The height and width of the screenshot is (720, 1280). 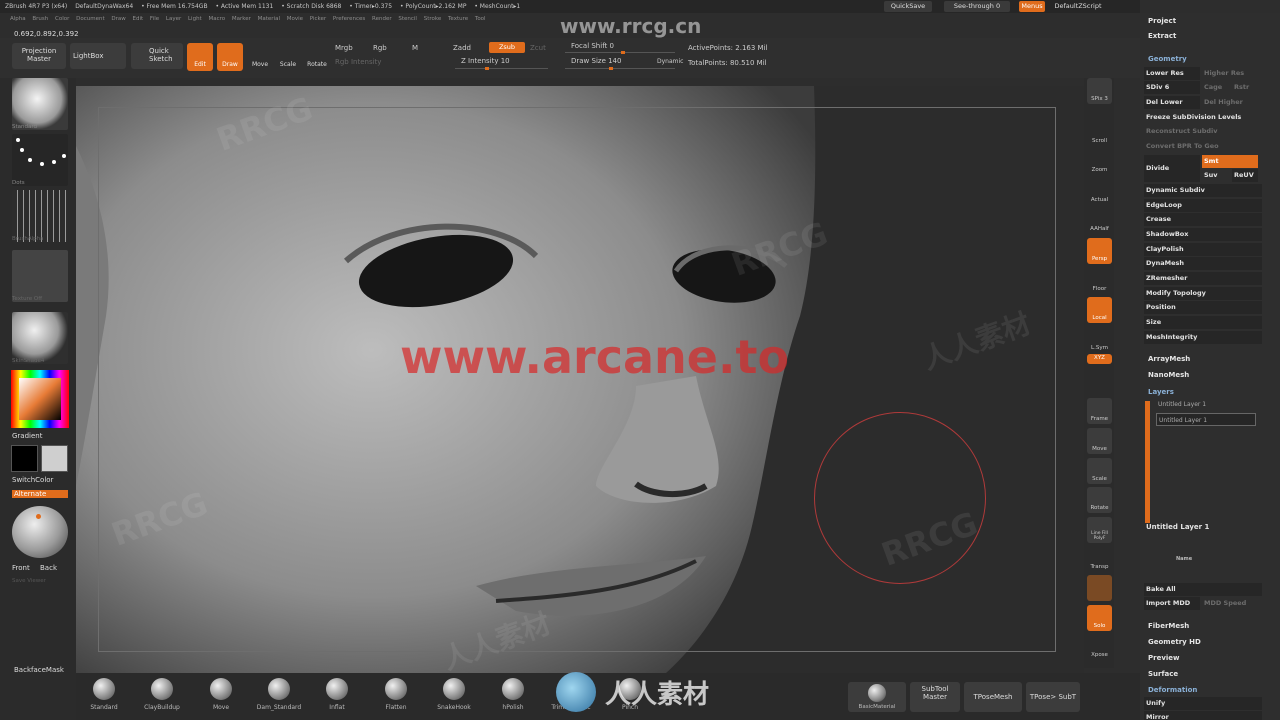 I want to click on geometry-hd-header: Geometry HD, so click(x=1174, y=642).